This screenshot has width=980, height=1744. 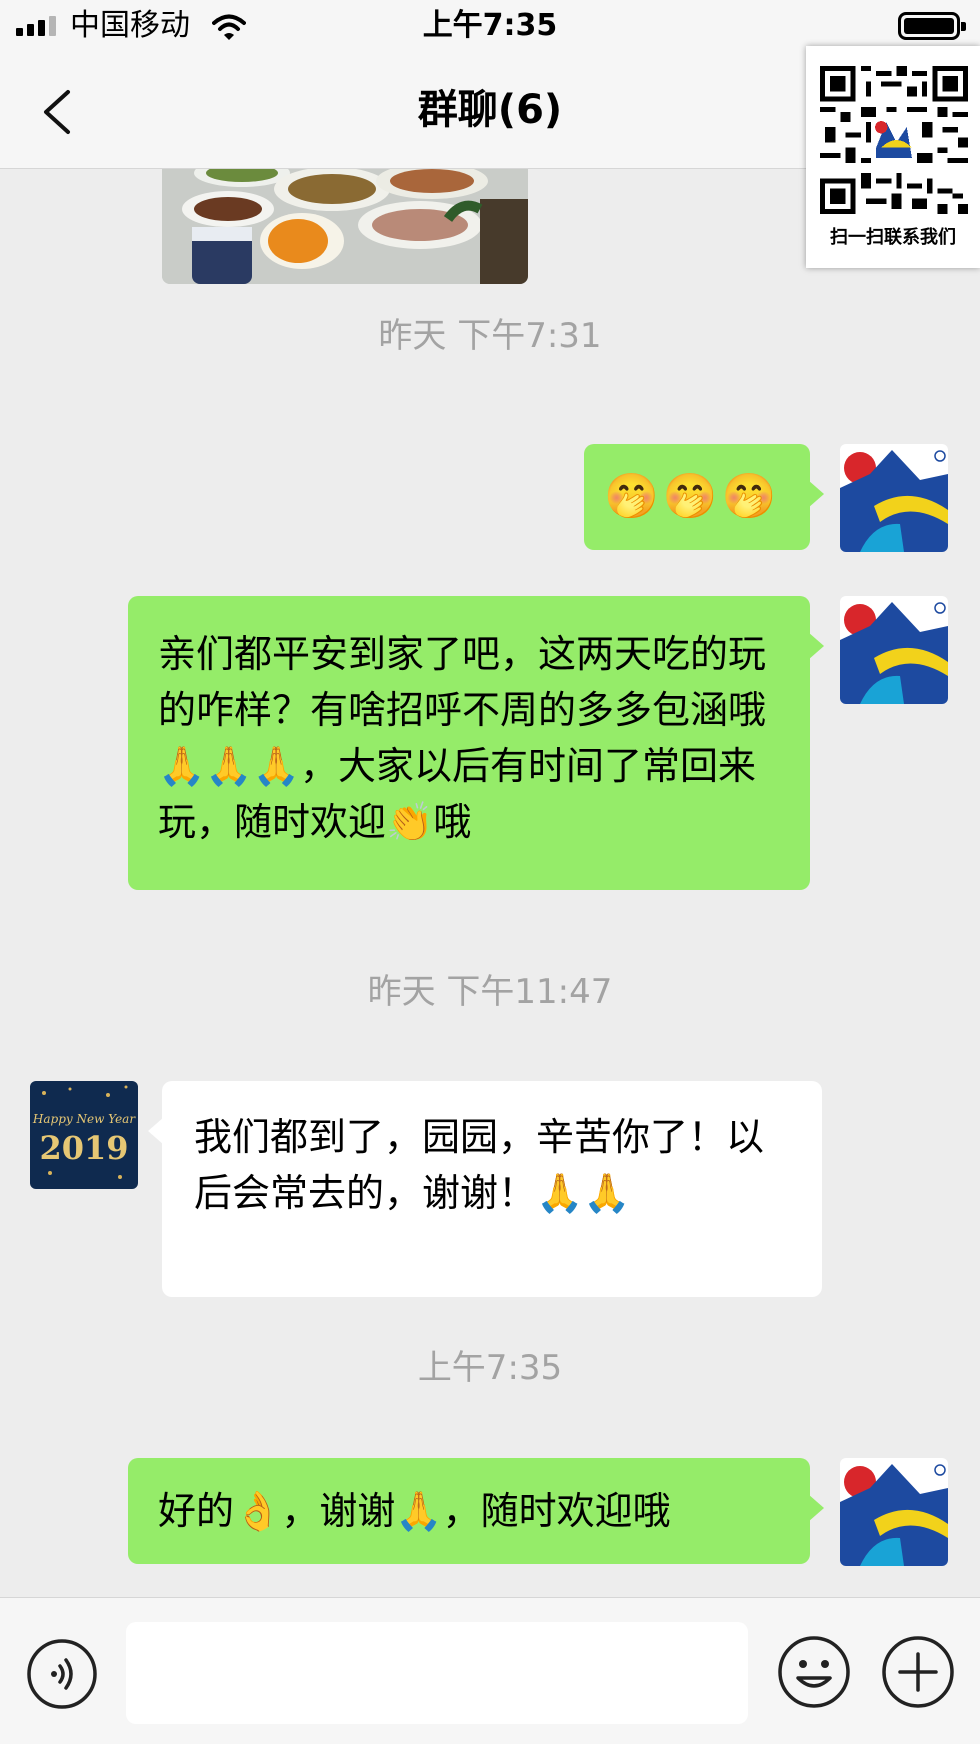 I want to click on food-photo-image, so click(x=345, y=226).